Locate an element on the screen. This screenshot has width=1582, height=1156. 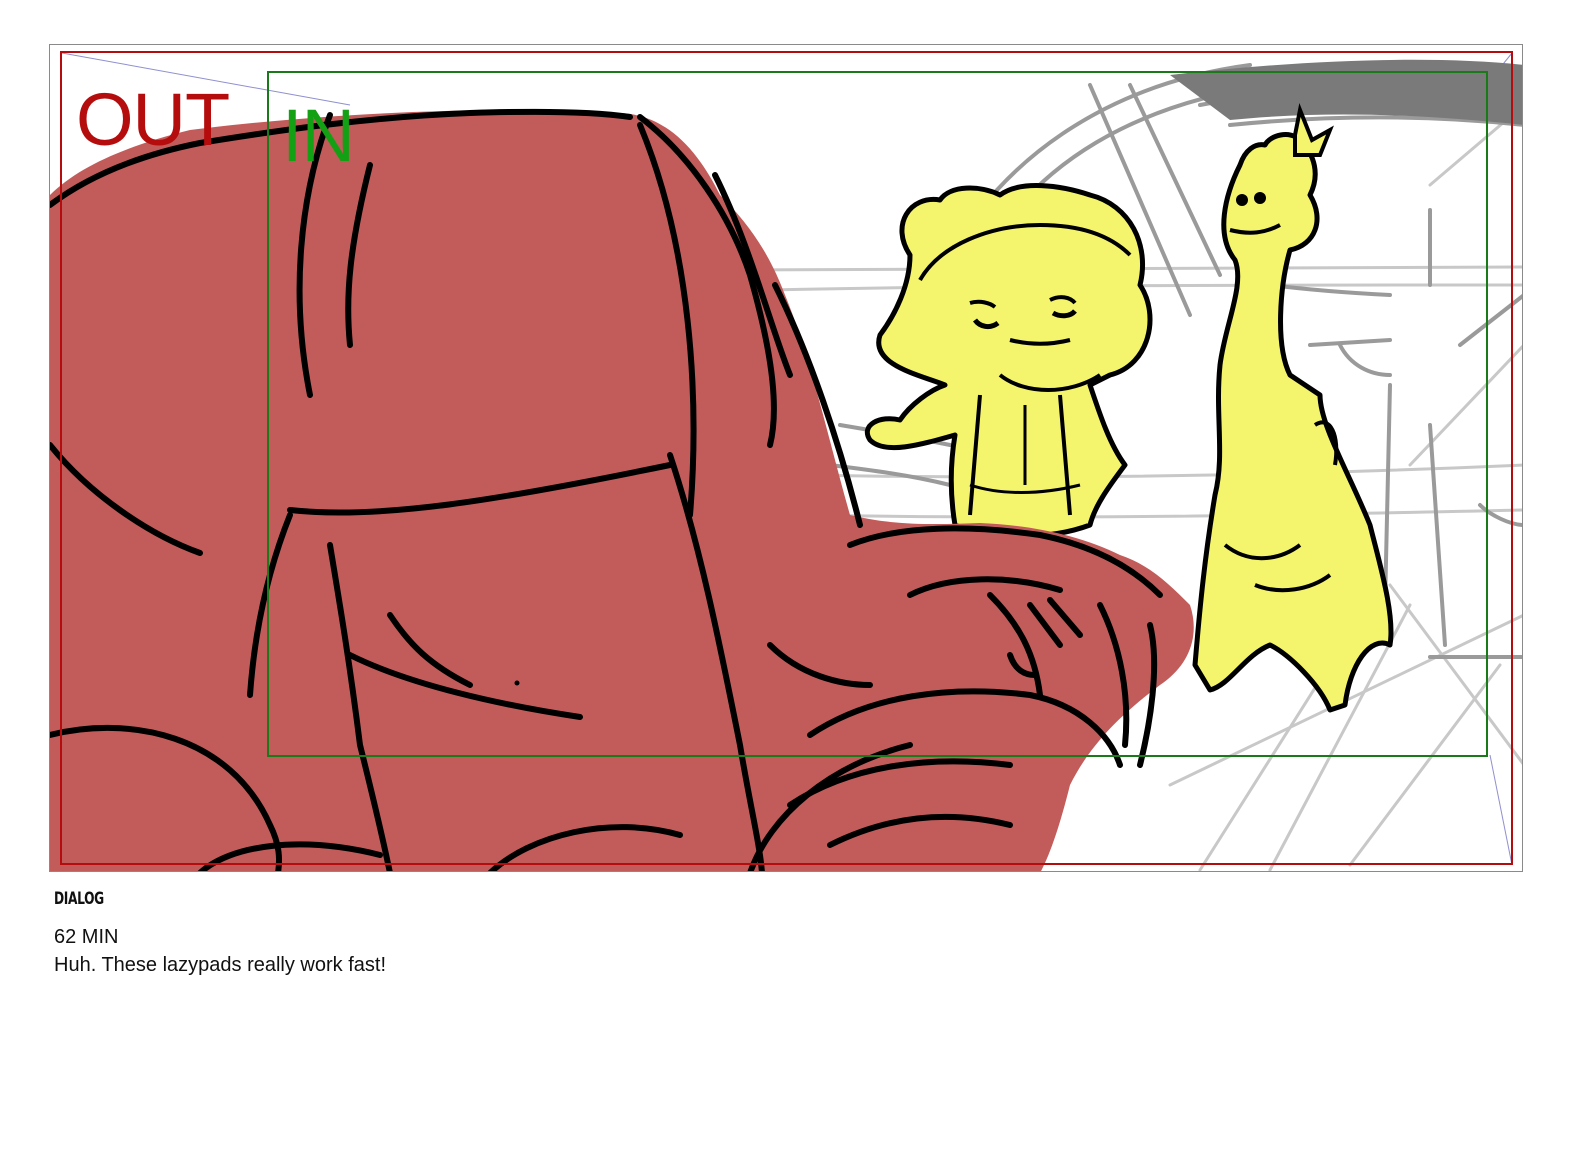
in-frame-label: IN is located at coordinates (318, 135).